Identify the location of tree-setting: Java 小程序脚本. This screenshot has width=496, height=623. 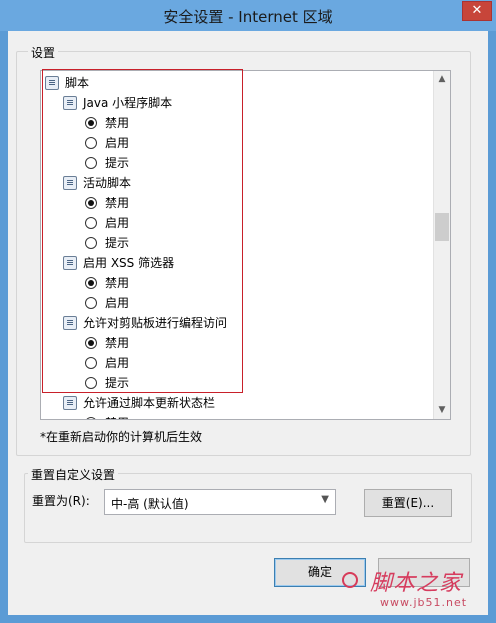
(236, 103).